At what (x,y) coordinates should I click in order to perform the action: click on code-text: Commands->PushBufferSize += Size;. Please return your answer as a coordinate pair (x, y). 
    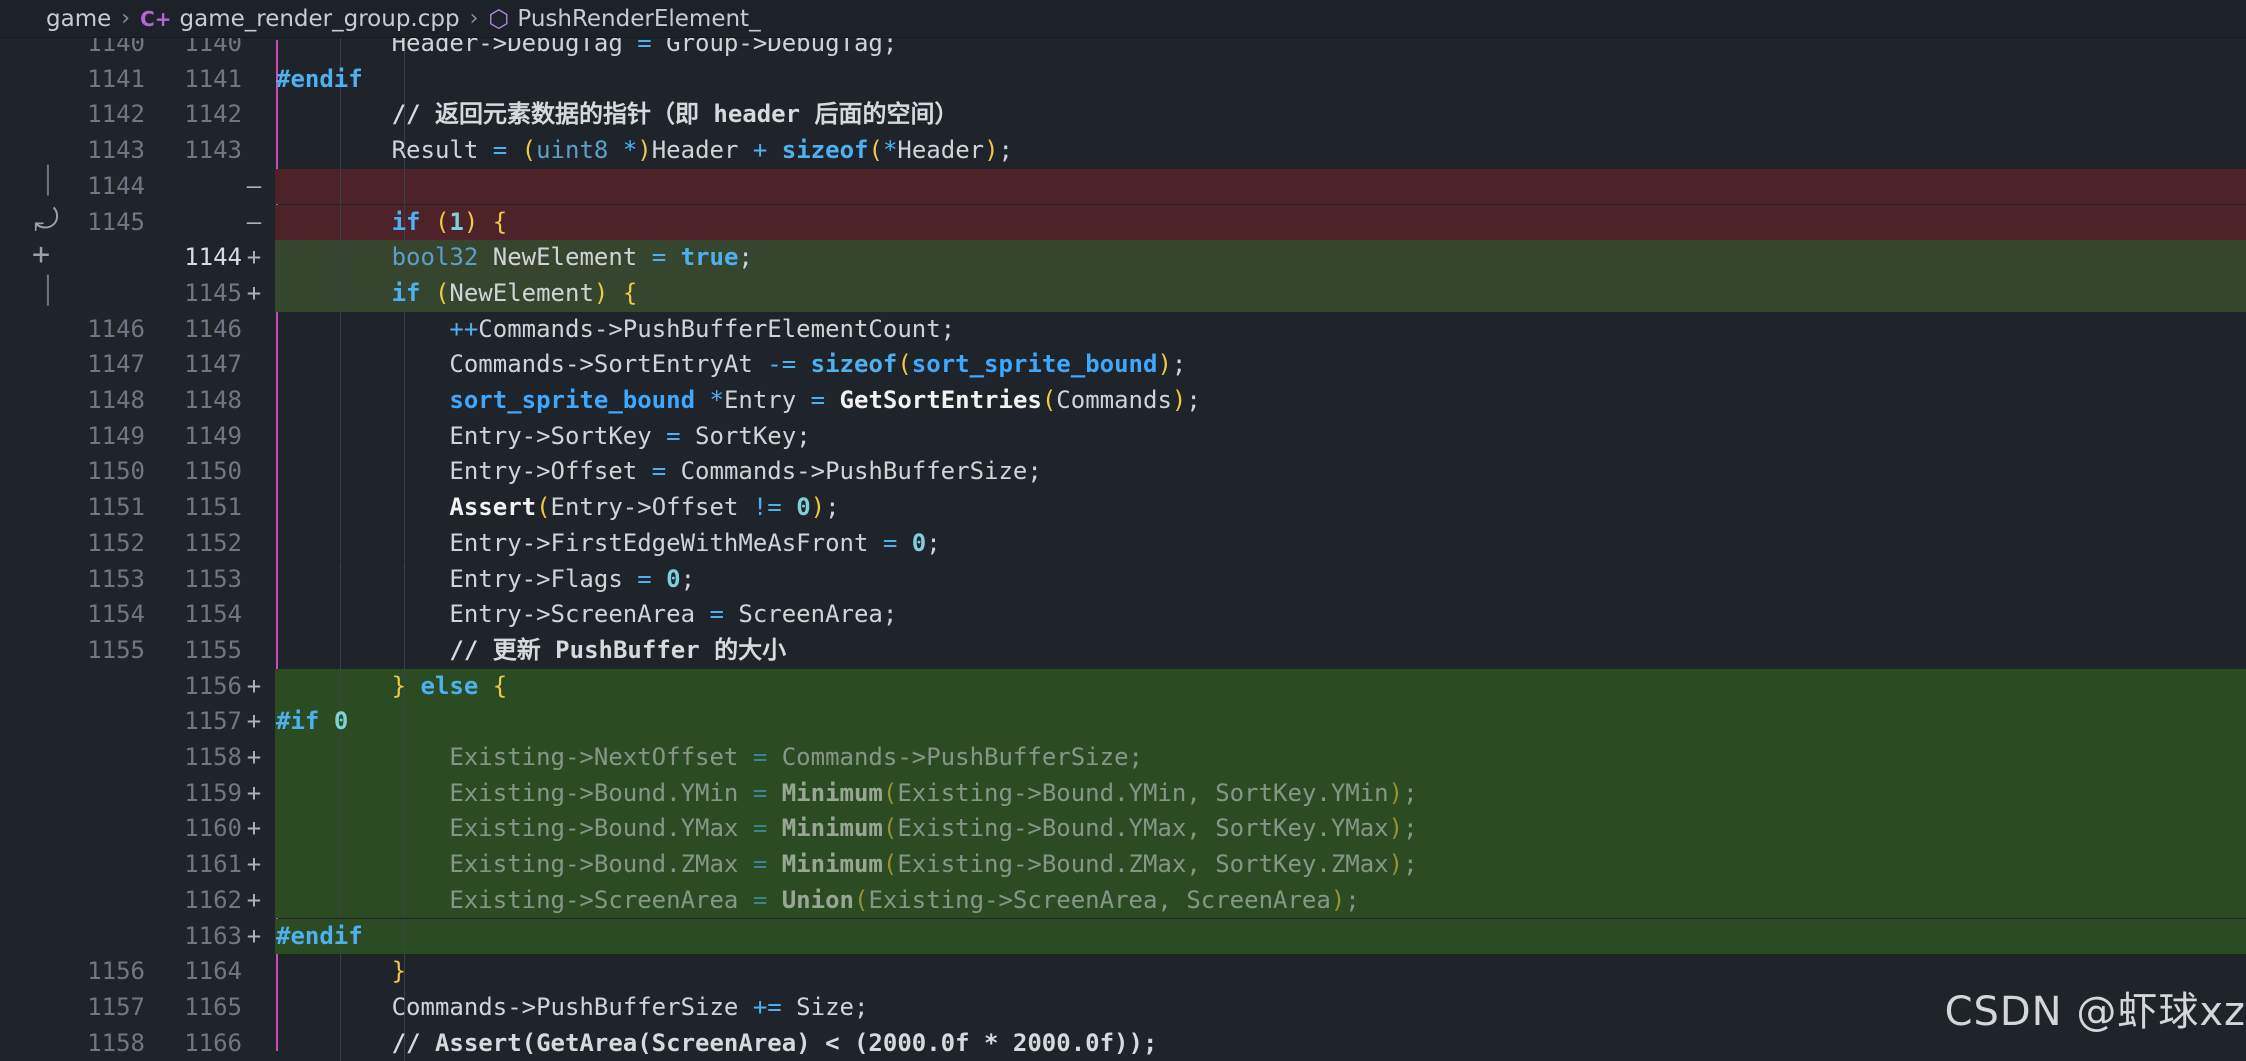
    Looking at the image, I should click on (572, 1008).